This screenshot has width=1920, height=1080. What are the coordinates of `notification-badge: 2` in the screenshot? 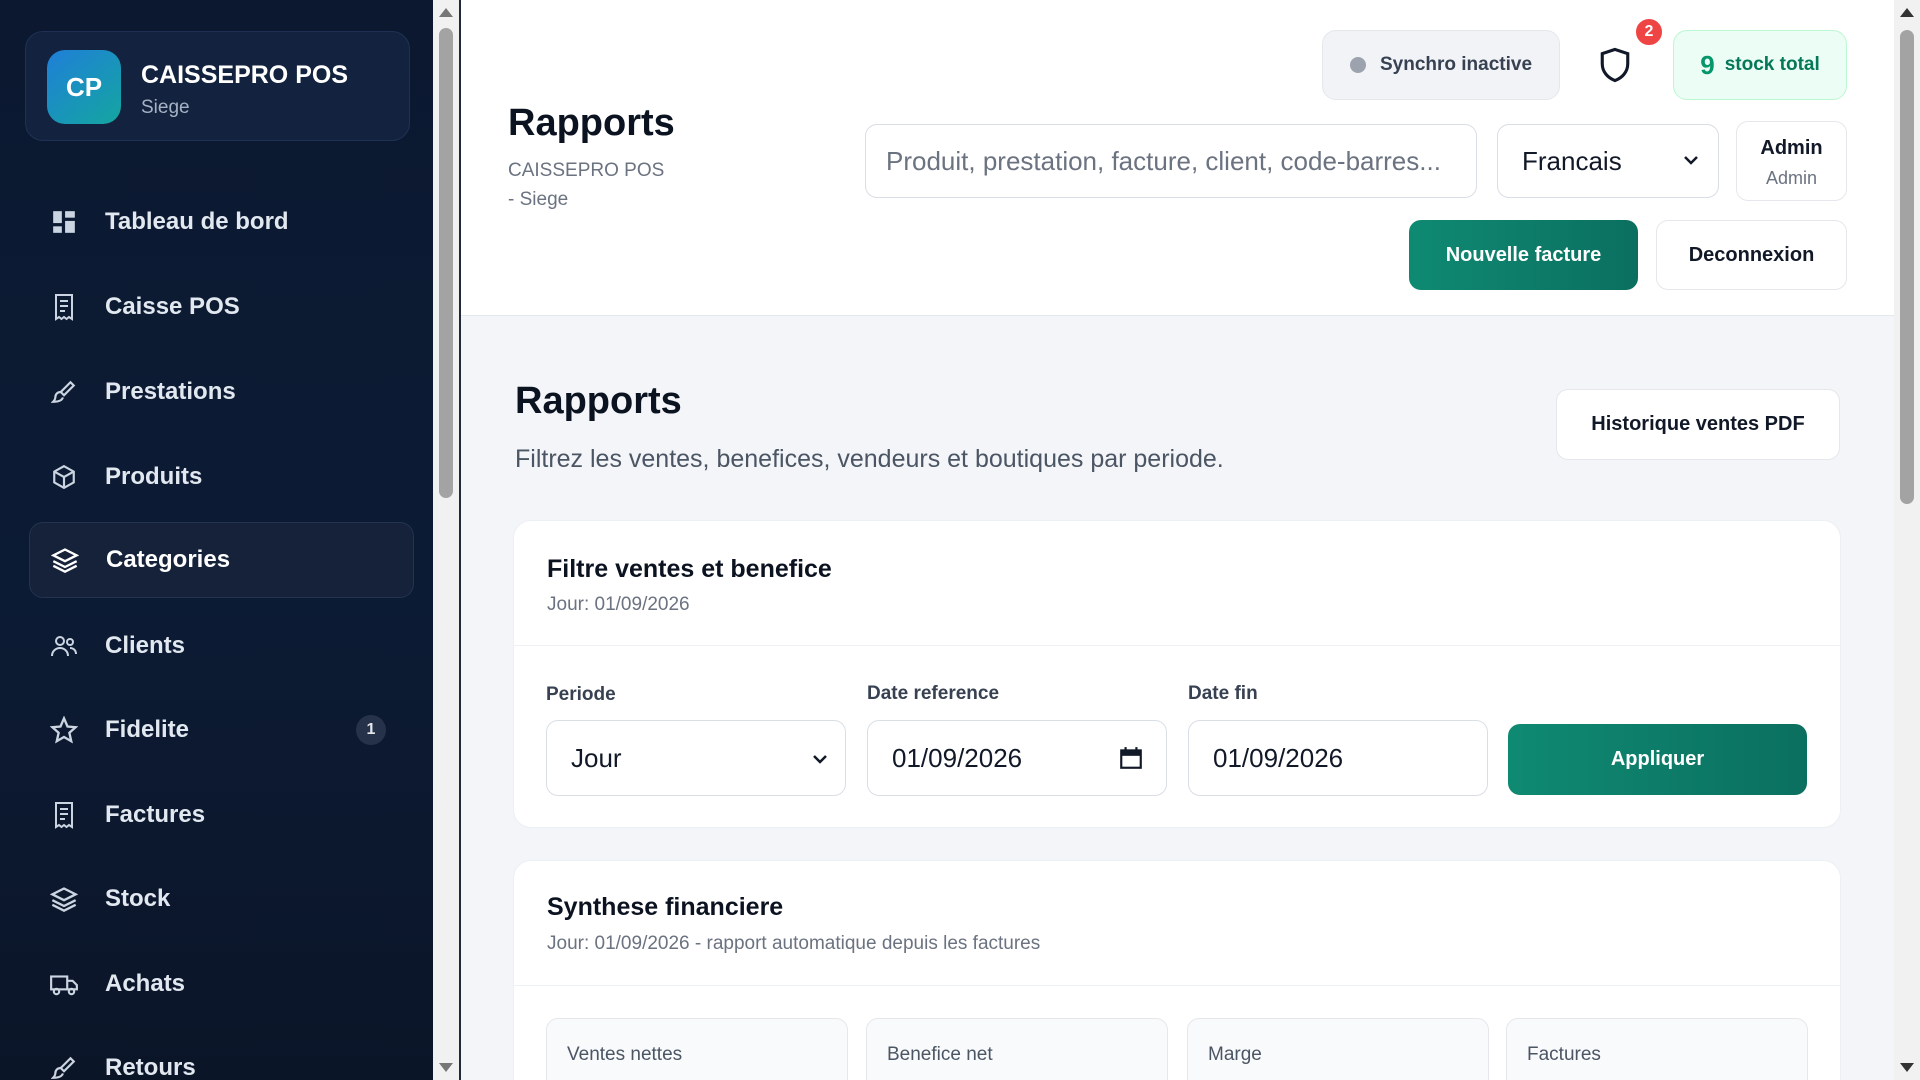 It's located at (1649, 32).